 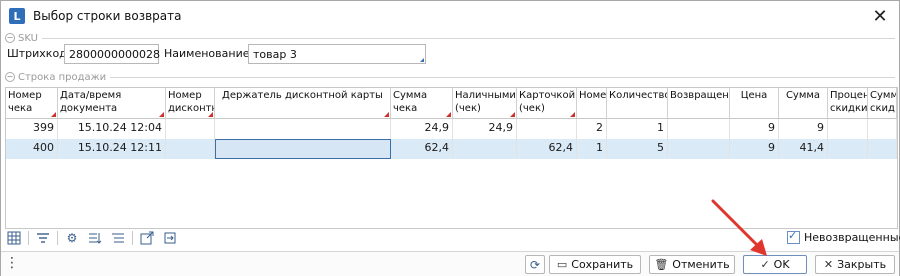 I want to click on field-corner-indicator, so click(x=422, y=60).